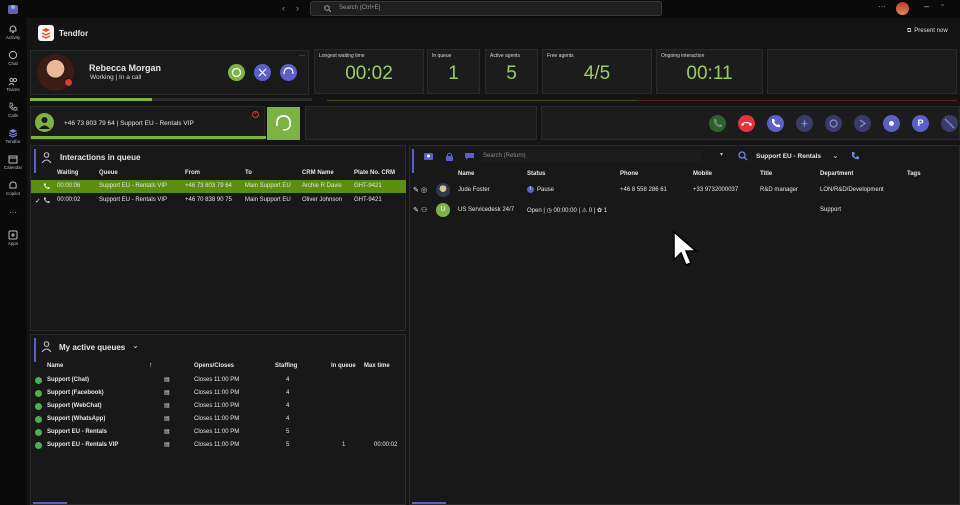 This screenshot has width=960, height=505. What do you see at coordinates (133, 200) in the screenshot?
I see `cell-queue: Support EU - Rentals VIP` at bounding box center [133, 200].